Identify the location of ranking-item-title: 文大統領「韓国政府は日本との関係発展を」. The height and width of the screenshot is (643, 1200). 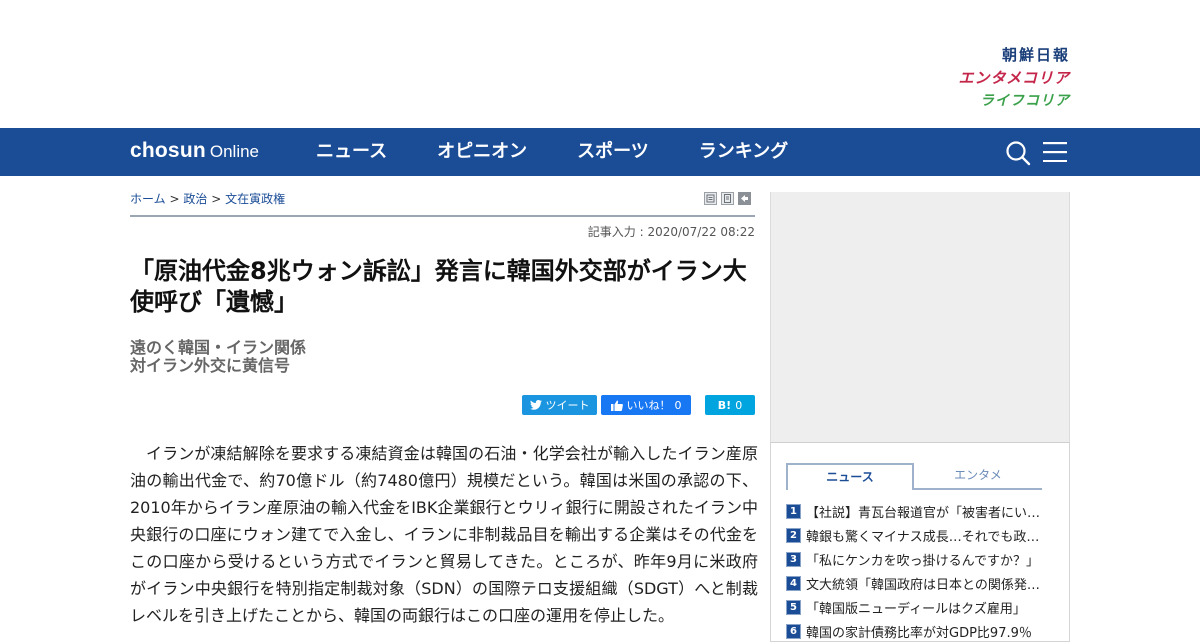
(926, 585).